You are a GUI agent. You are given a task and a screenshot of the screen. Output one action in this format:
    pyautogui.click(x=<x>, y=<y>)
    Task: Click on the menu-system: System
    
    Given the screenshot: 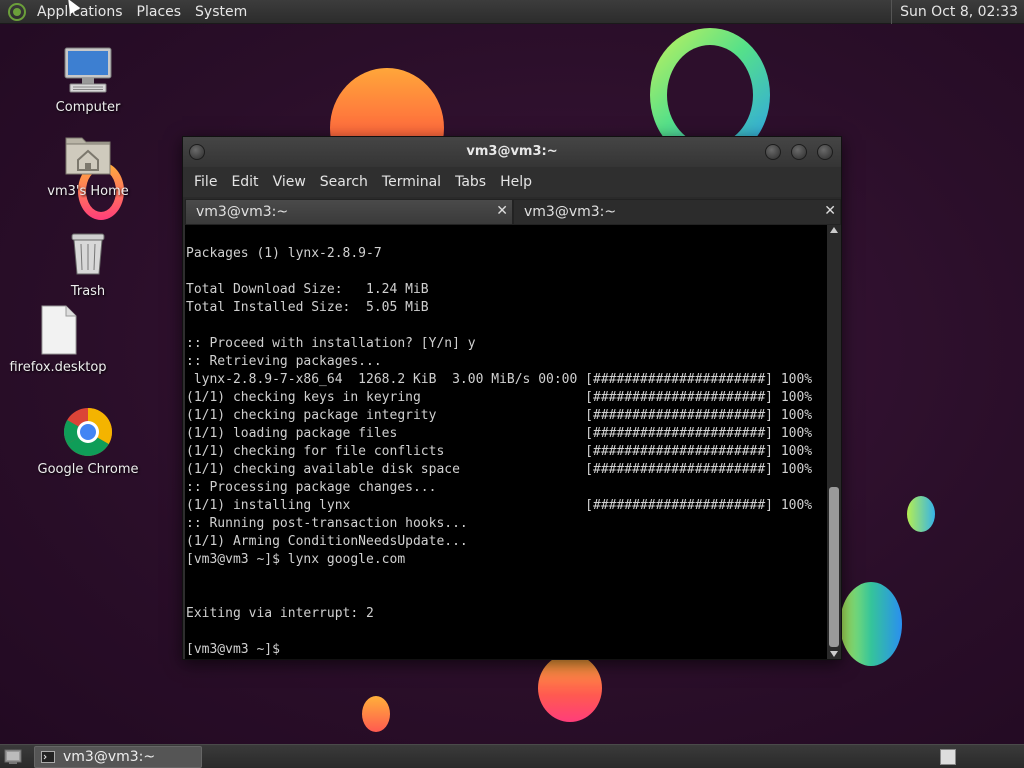 What is the action you would take?
    pyautogui.click(x=221, y=12)
    